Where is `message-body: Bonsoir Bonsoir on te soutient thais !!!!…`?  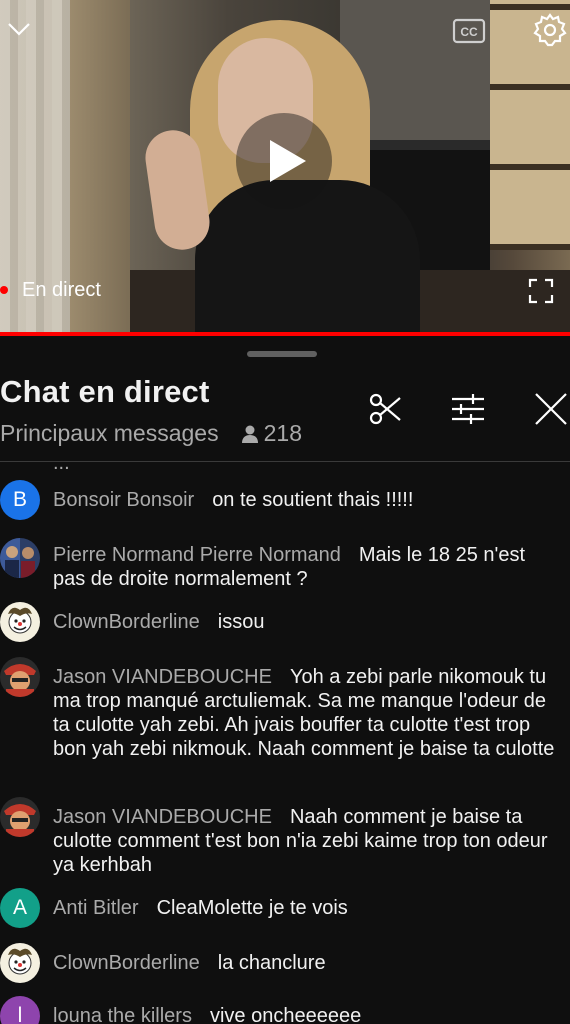
message-body: Bonsoir Bonsoir on te soutient thais !!!!… is located at coordinates (305, 500).